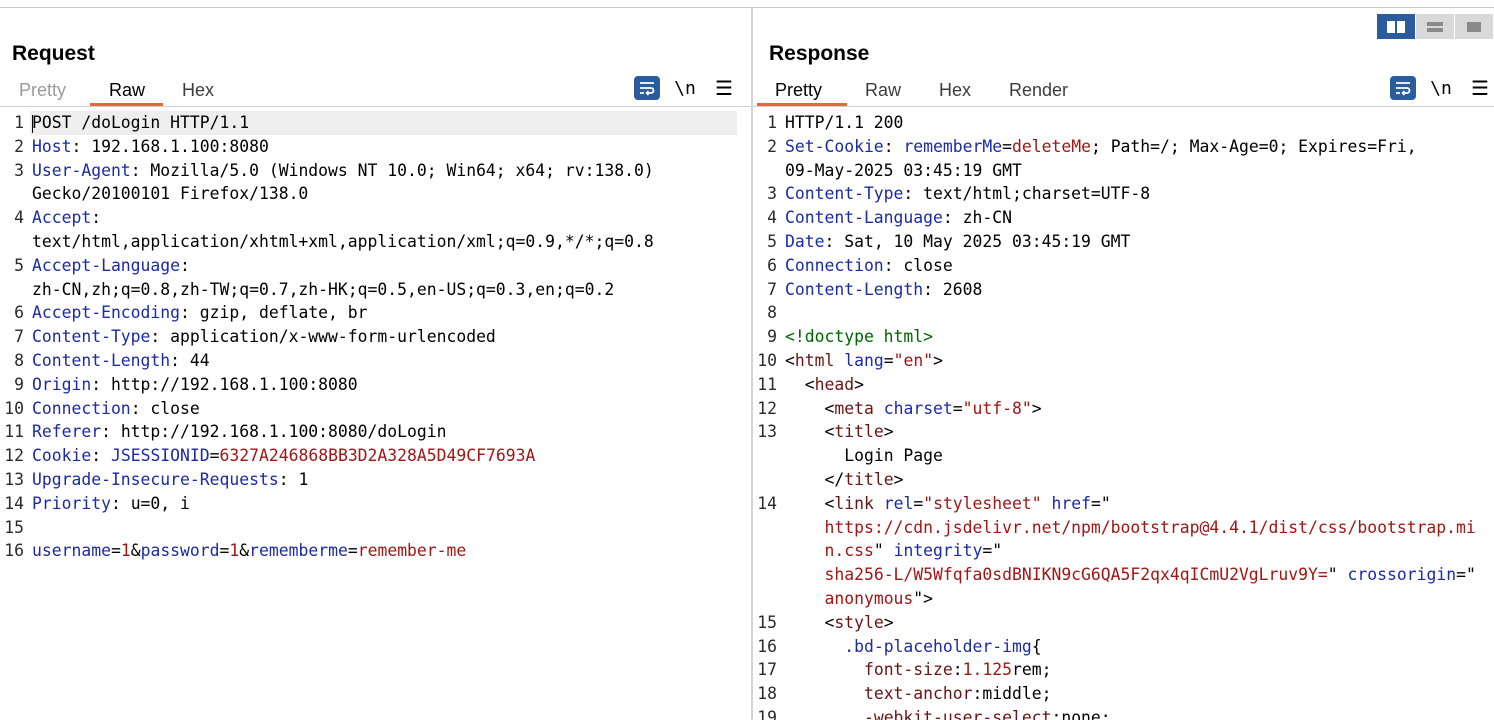 The width and height of the screenshot is (1494, 720). What do you see at coordinates (1123, 480) in the screenshot?
I see `code-line: </title>` at bounding box center [1123, 480].